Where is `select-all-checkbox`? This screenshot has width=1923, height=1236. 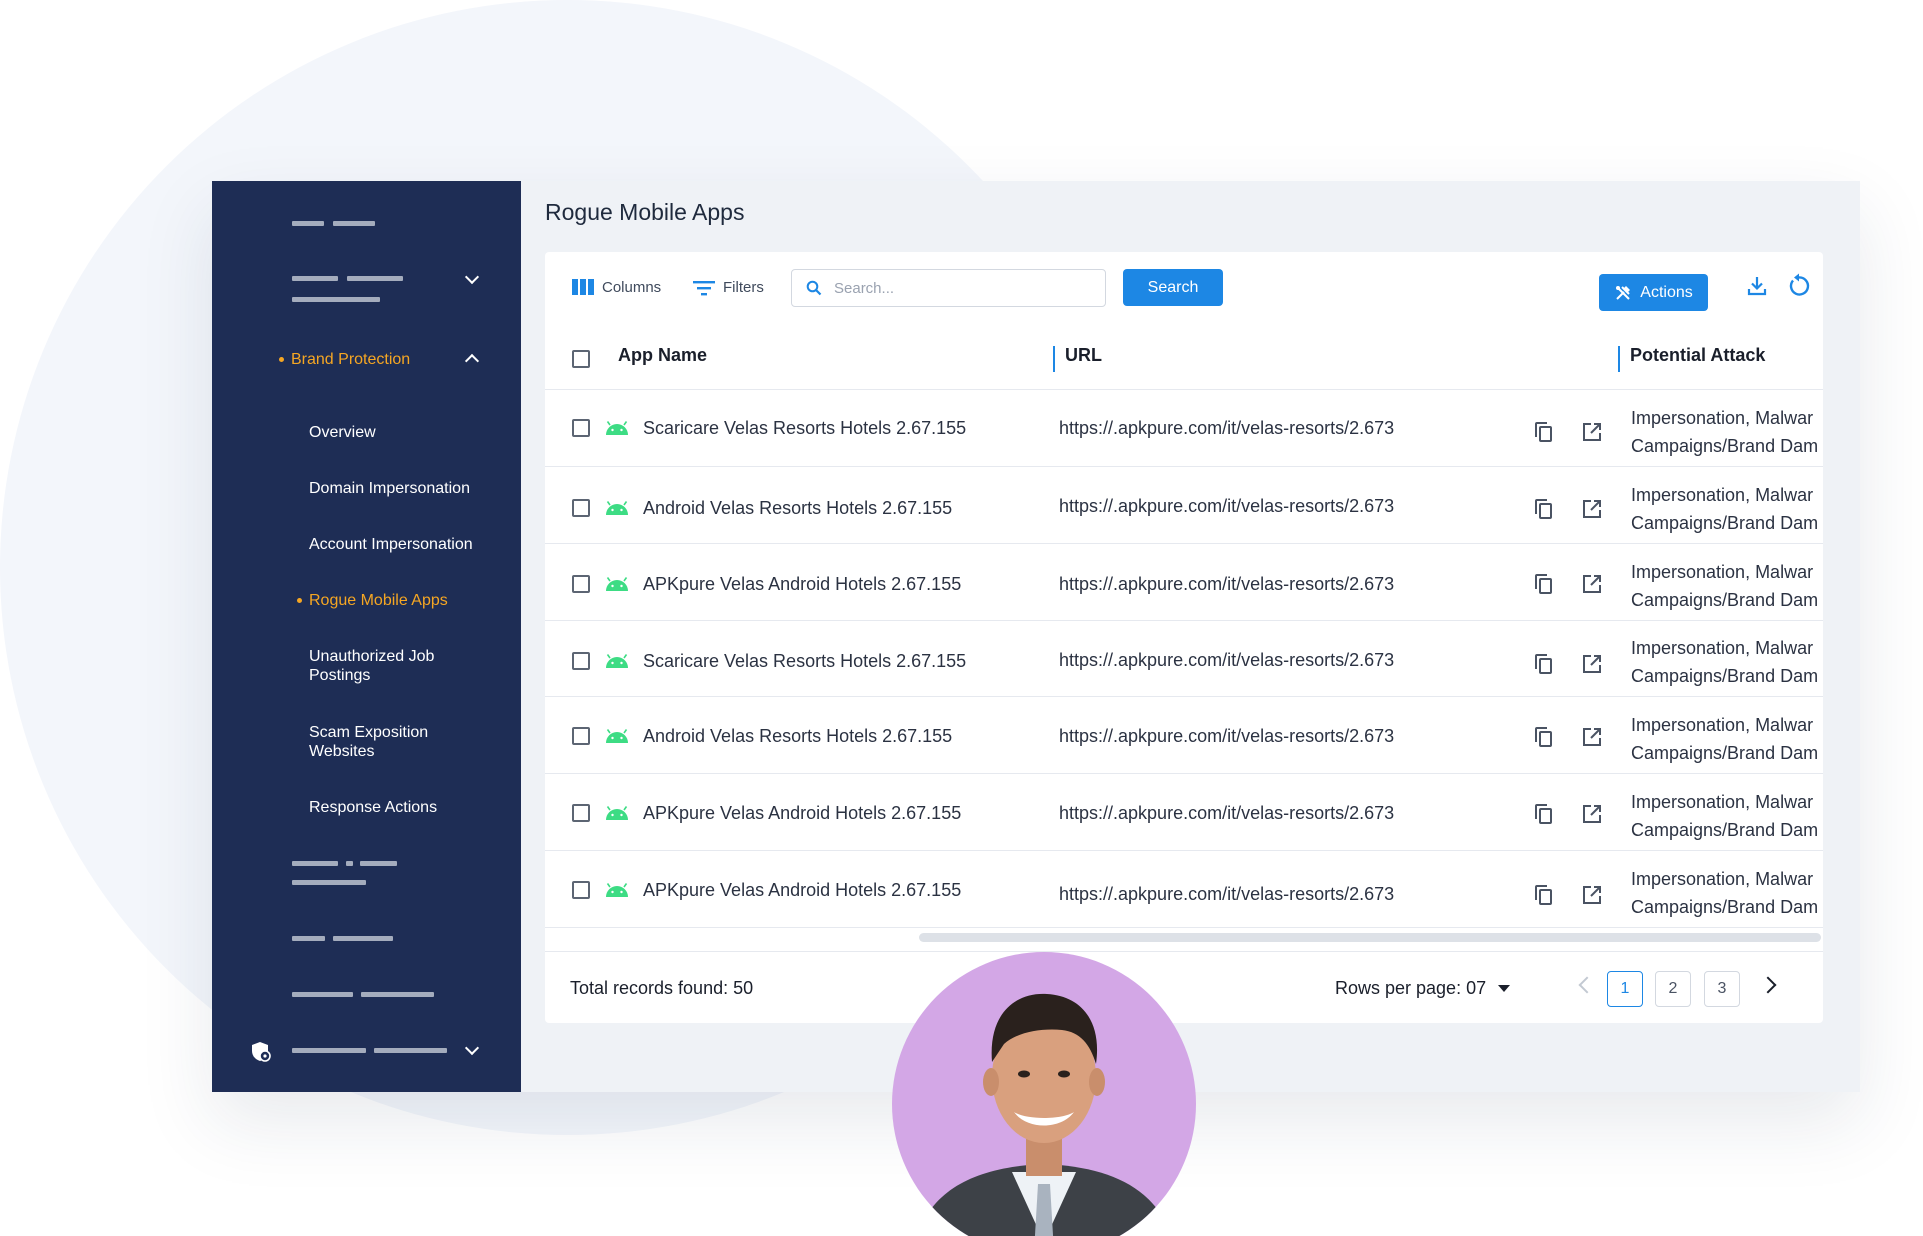
select-all-checkbox is located at coordinates (581, 359).